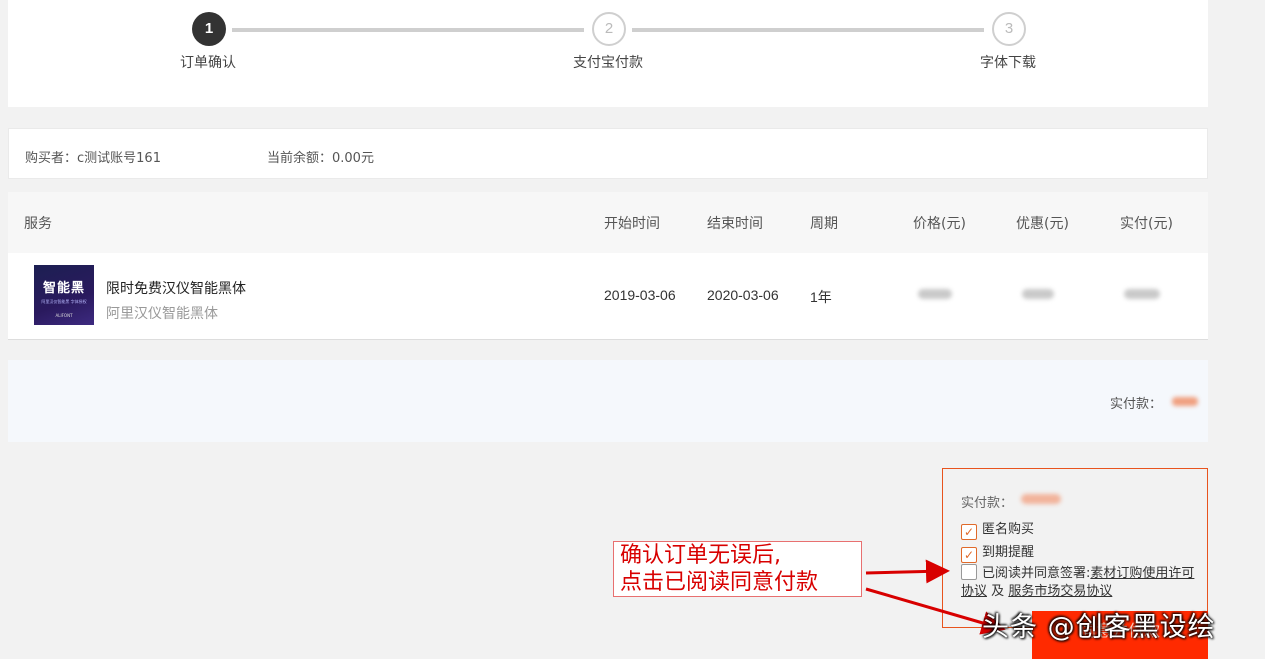 This screenshot has width=1265, height=659. I want to click on end-date: 2020-03-06, so click(743, 295).